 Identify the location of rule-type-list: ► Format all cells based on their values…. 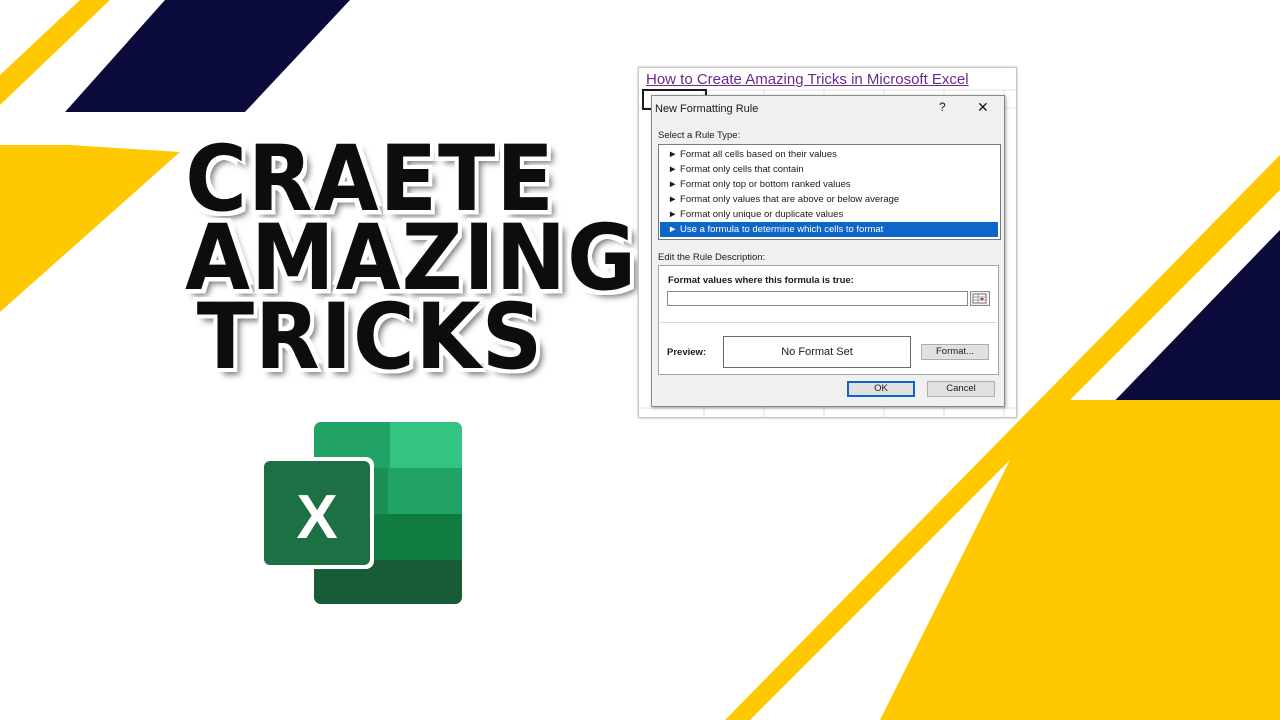
(829, 192).